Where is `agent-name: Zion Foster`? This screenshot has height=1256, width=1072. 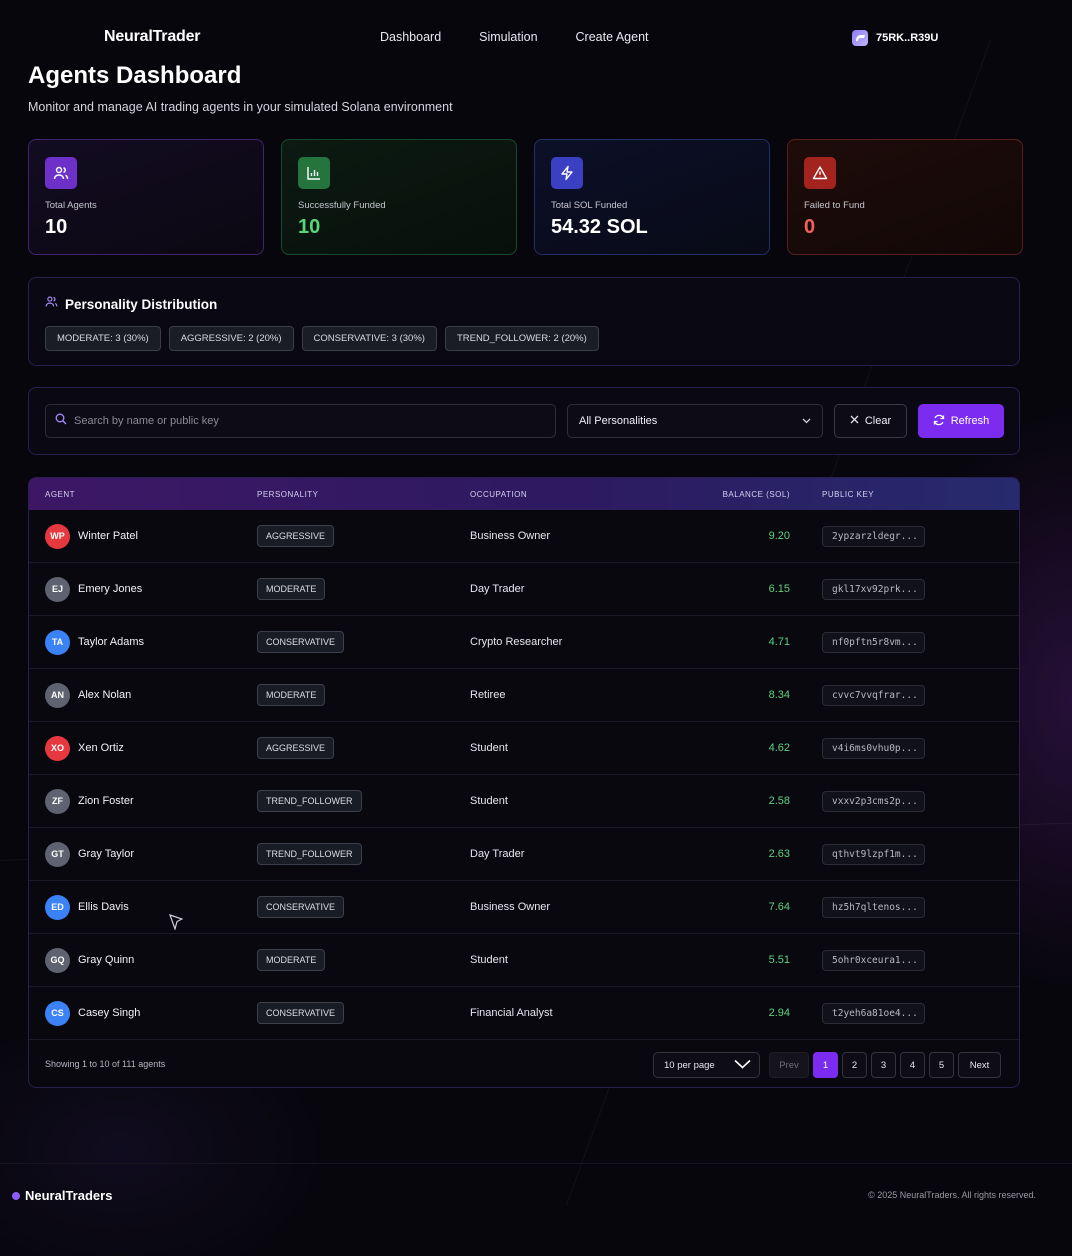 agent-name: Zion Foster is located at coordinates (106, 801).